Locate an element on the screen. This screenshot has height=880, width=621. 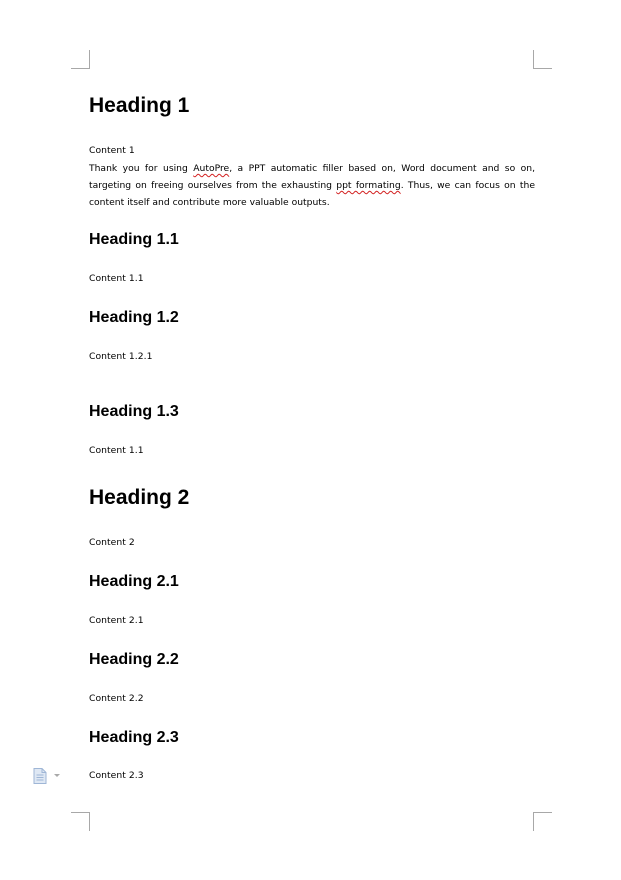
paragraph-content-1-3: Content 1.1 is located at coordinates (116, 450).